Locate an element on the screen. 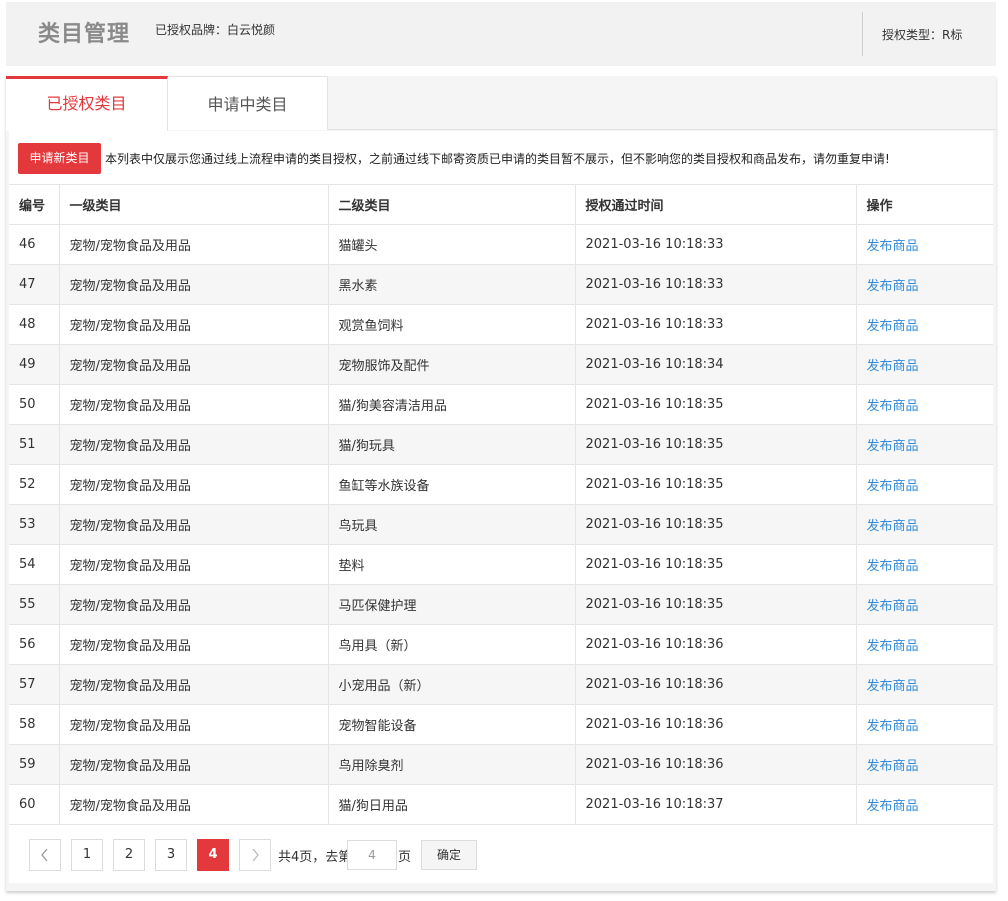  tab-bar: 已授权类目 申请中类目 is located at coordinates (501, 103).